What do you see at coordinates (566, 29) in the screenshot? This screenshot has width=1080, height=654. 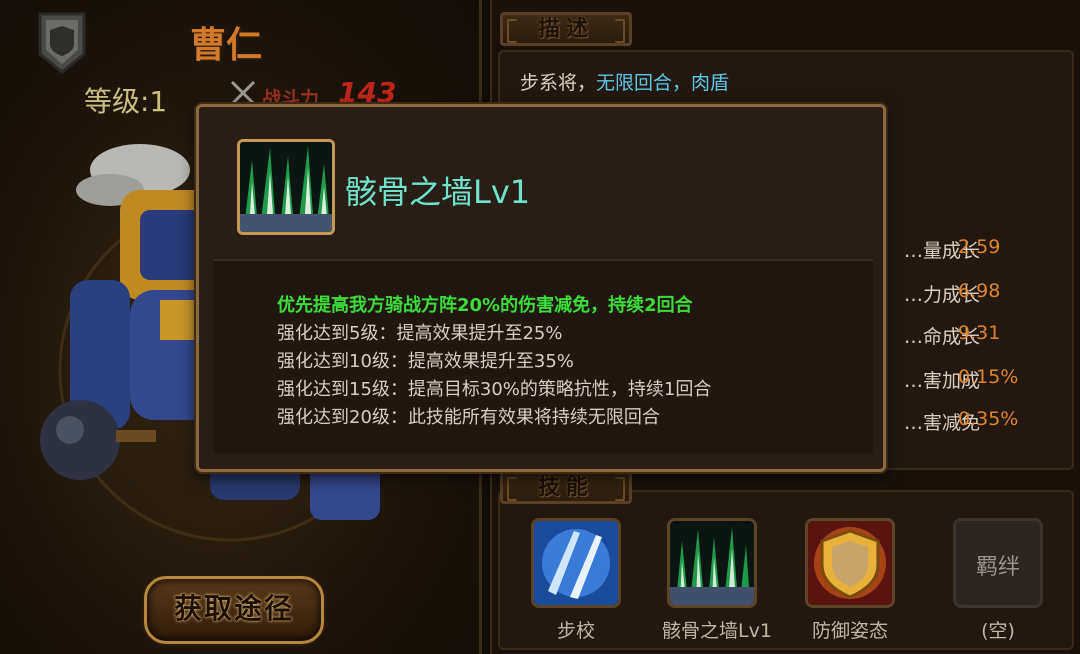 I see `description-tab: 描述` at bounding box center [566, 29].